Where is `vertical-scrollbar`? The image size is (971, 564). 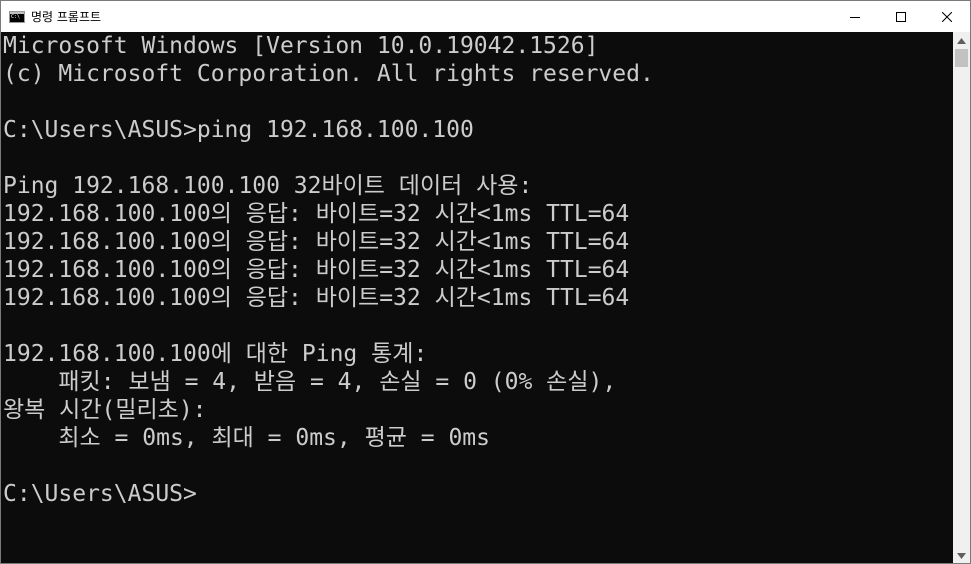
vertical-scrollbar is located at coordinates (961, 297).